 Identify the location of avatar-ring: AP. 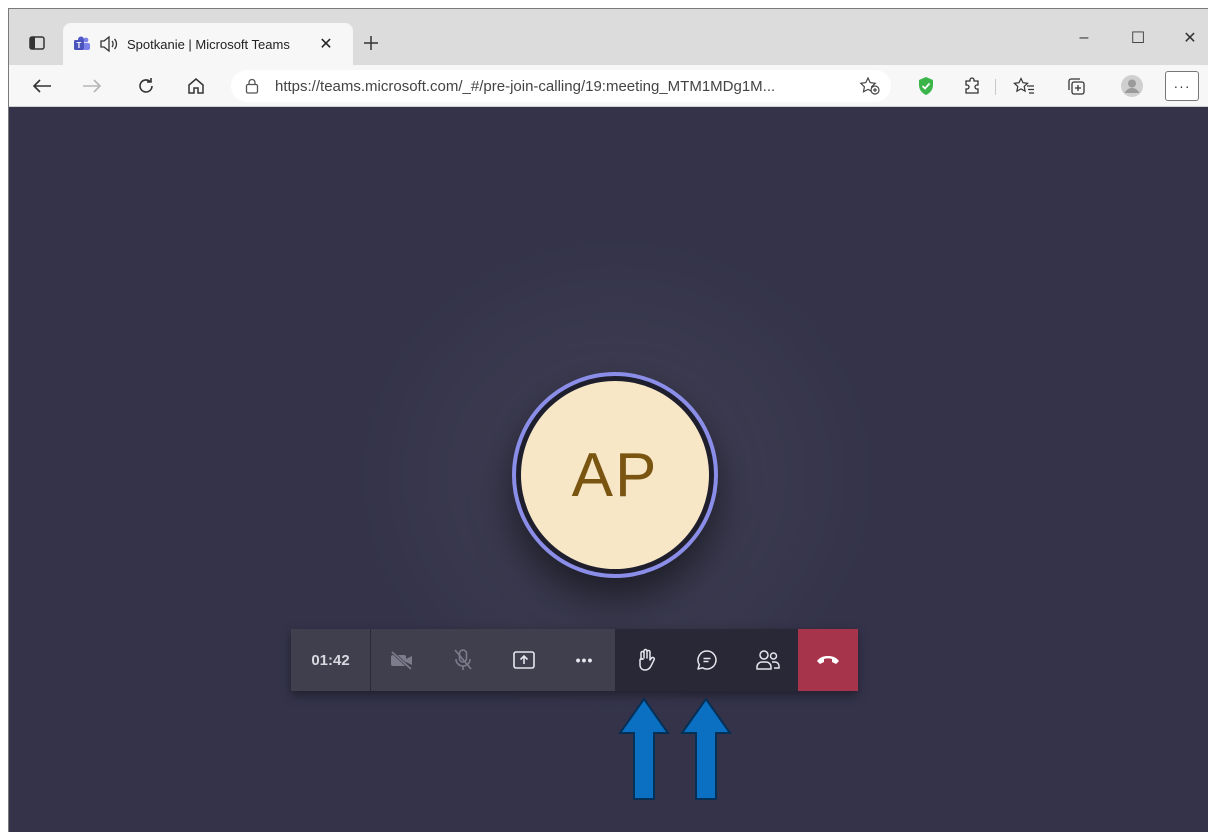
(615, 475).